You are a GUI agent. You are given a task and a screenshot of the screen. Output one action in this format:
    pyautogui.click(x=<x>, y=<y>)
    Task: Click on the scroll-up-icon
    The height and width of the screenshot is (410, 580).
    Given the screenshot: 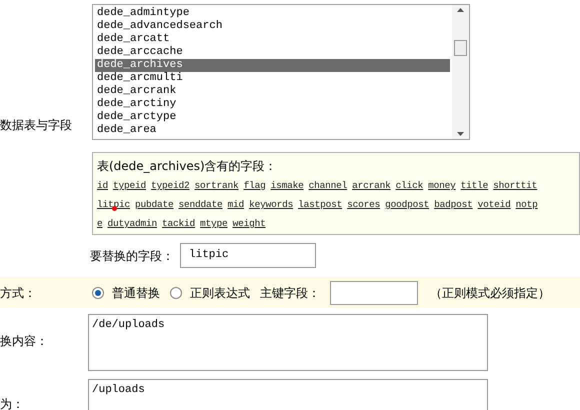 What is the action you would take?
    pyautogui.click(x=460, y=10)
    